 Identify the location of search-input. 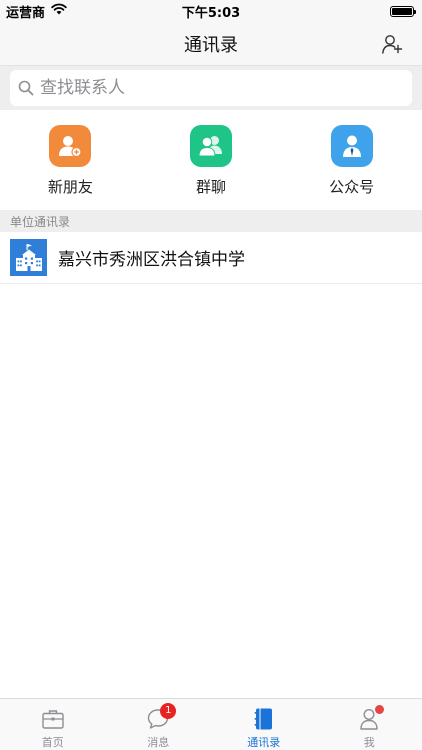
(222, 88).